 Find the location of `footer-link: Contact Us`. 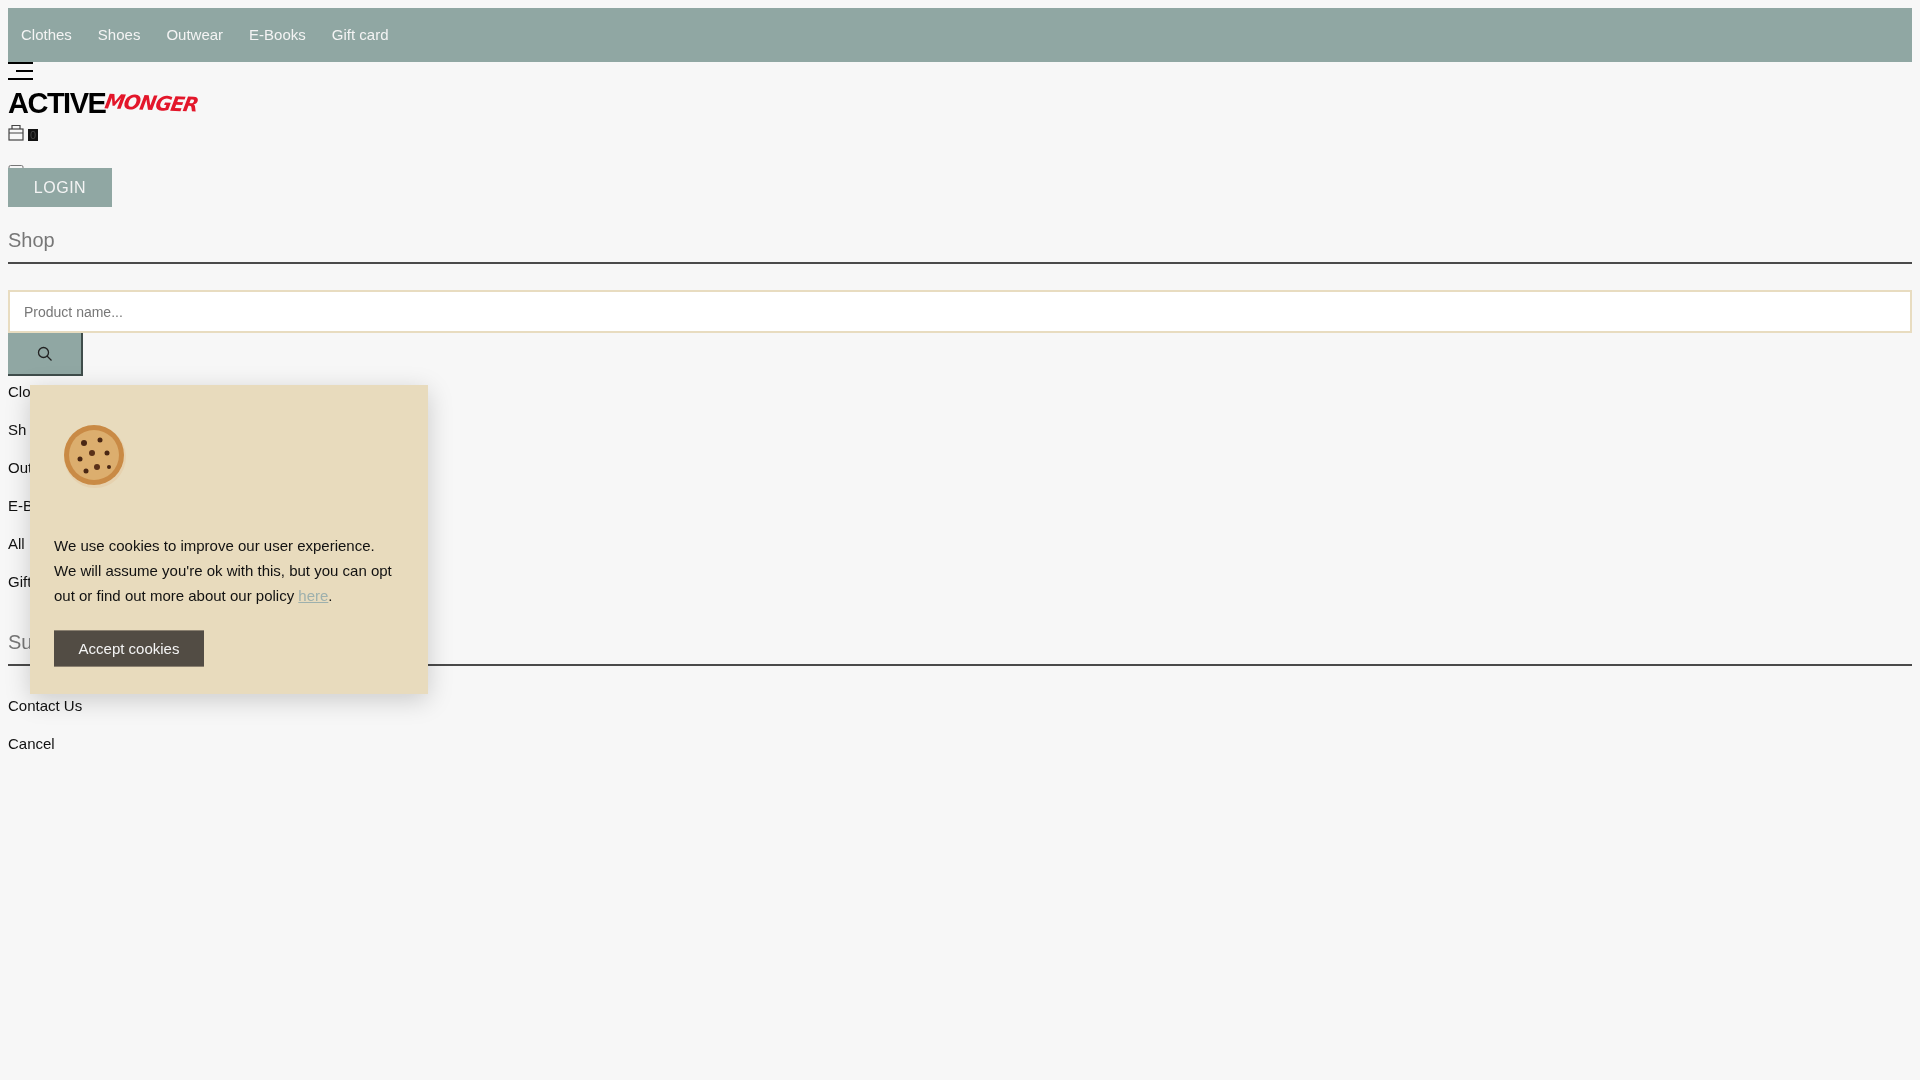

footer-link: Contact Us is located at coordinates (45, 705).